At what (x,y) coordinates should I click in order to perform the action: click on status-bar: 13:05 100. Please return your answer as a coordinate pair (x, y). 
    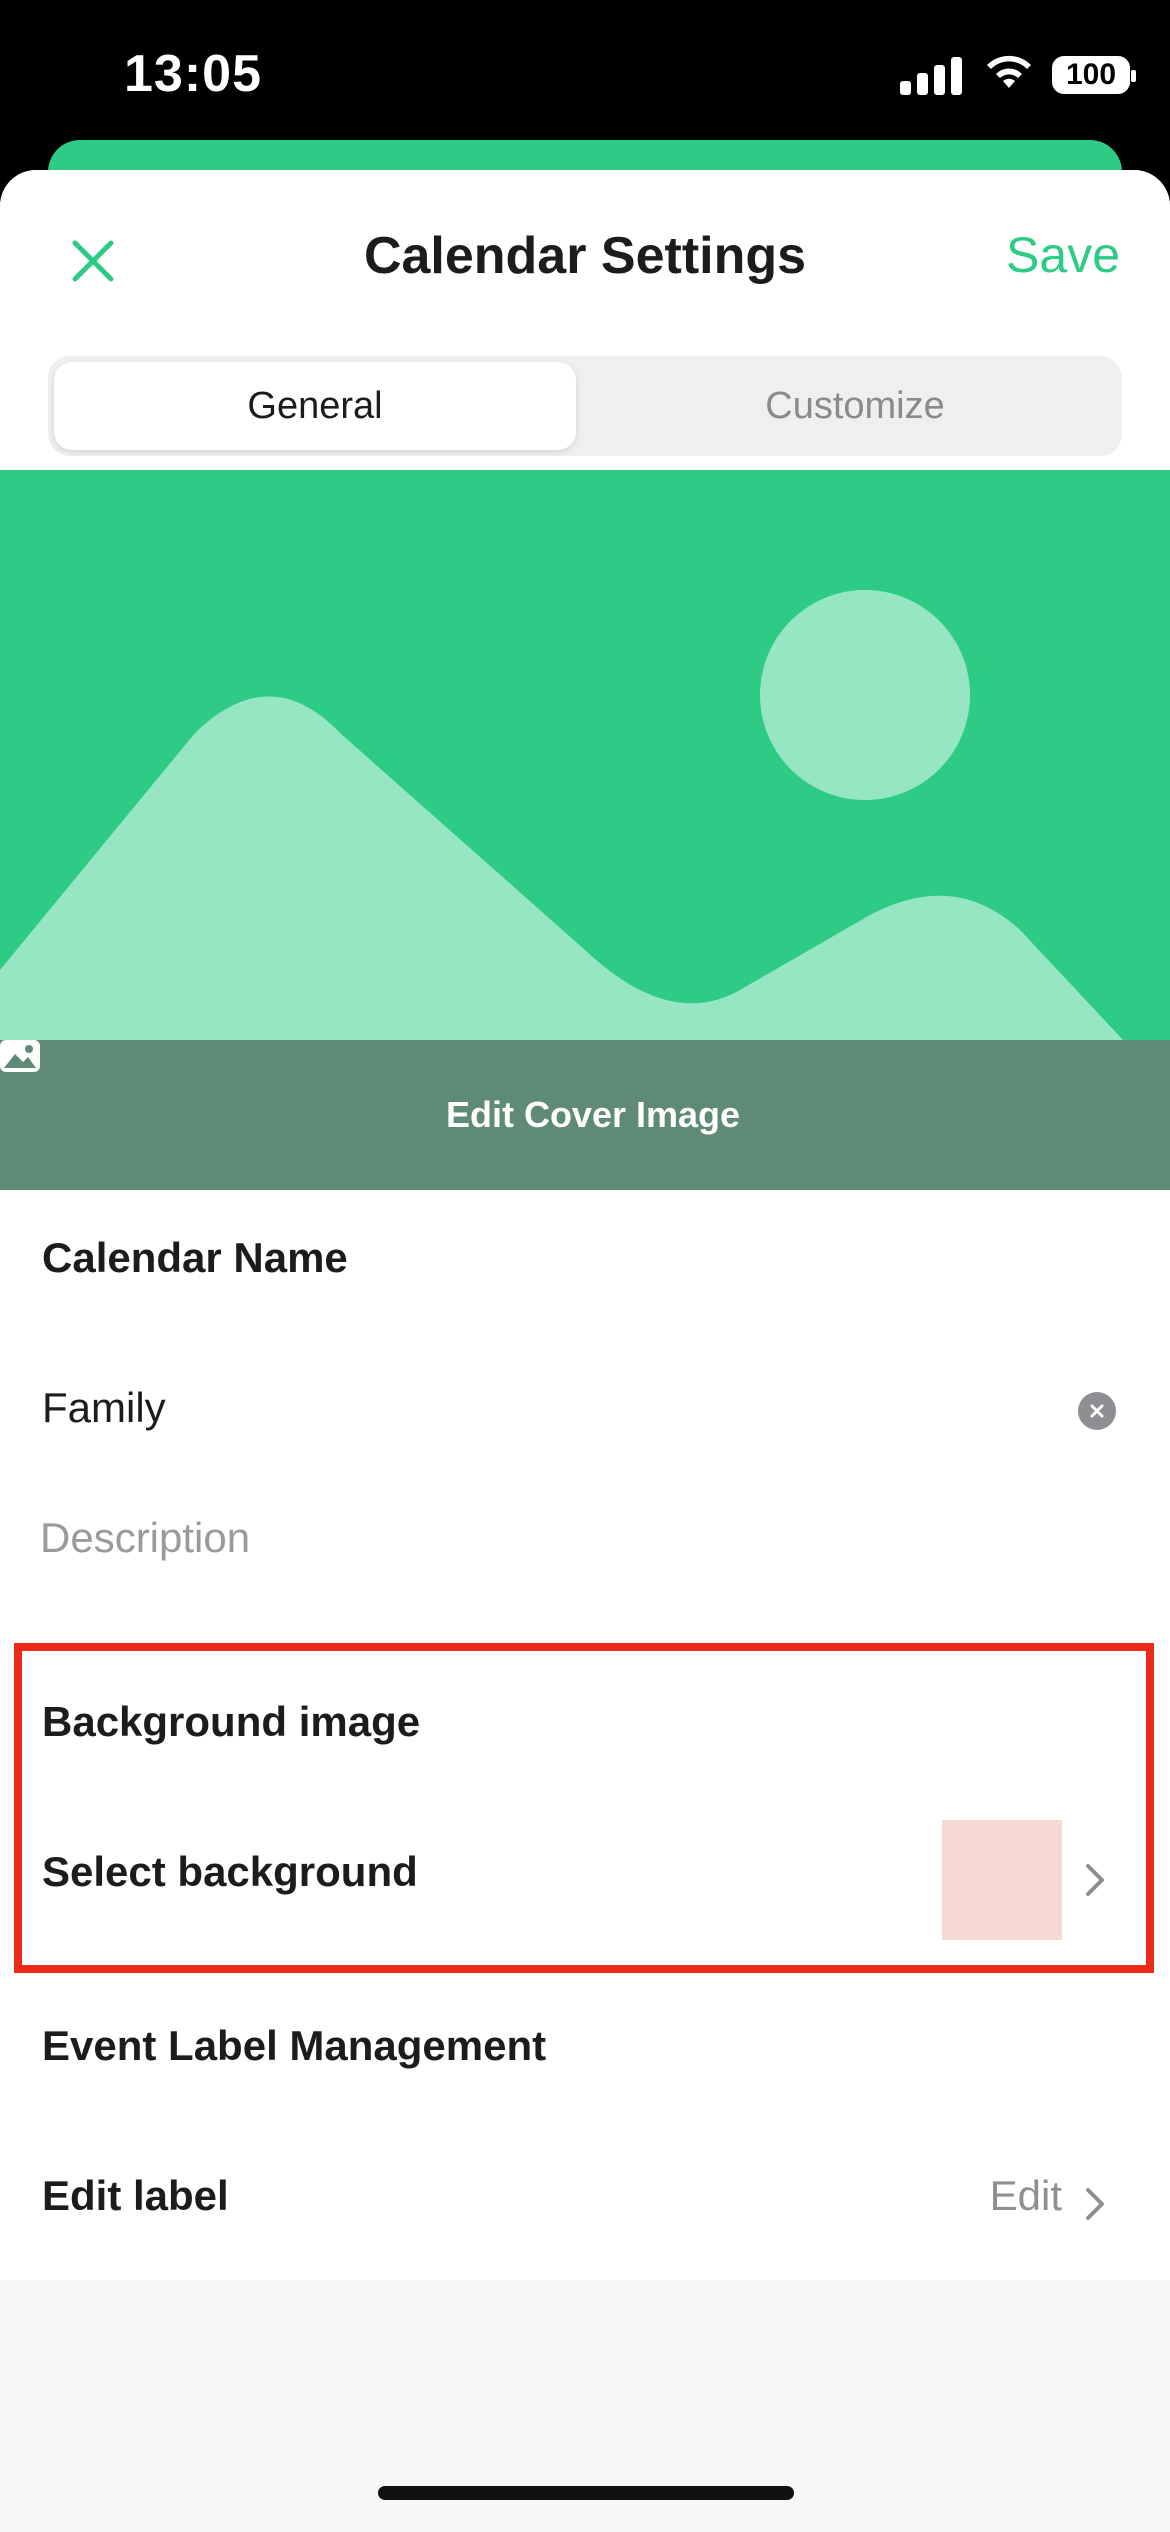
    Looking at the image, I should click on (585, 75).